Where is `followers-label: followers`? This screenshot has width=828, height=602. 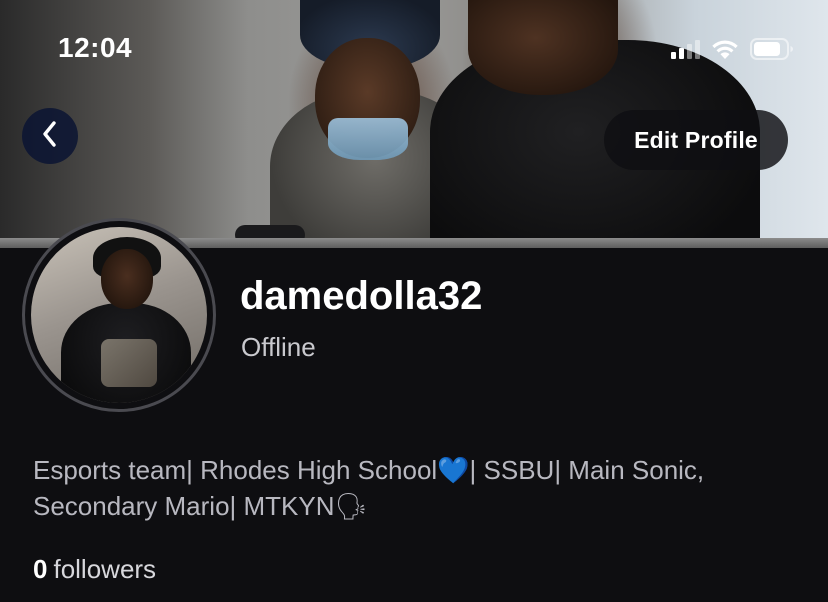
followers-label: followers is located at coordinates (105, 569).